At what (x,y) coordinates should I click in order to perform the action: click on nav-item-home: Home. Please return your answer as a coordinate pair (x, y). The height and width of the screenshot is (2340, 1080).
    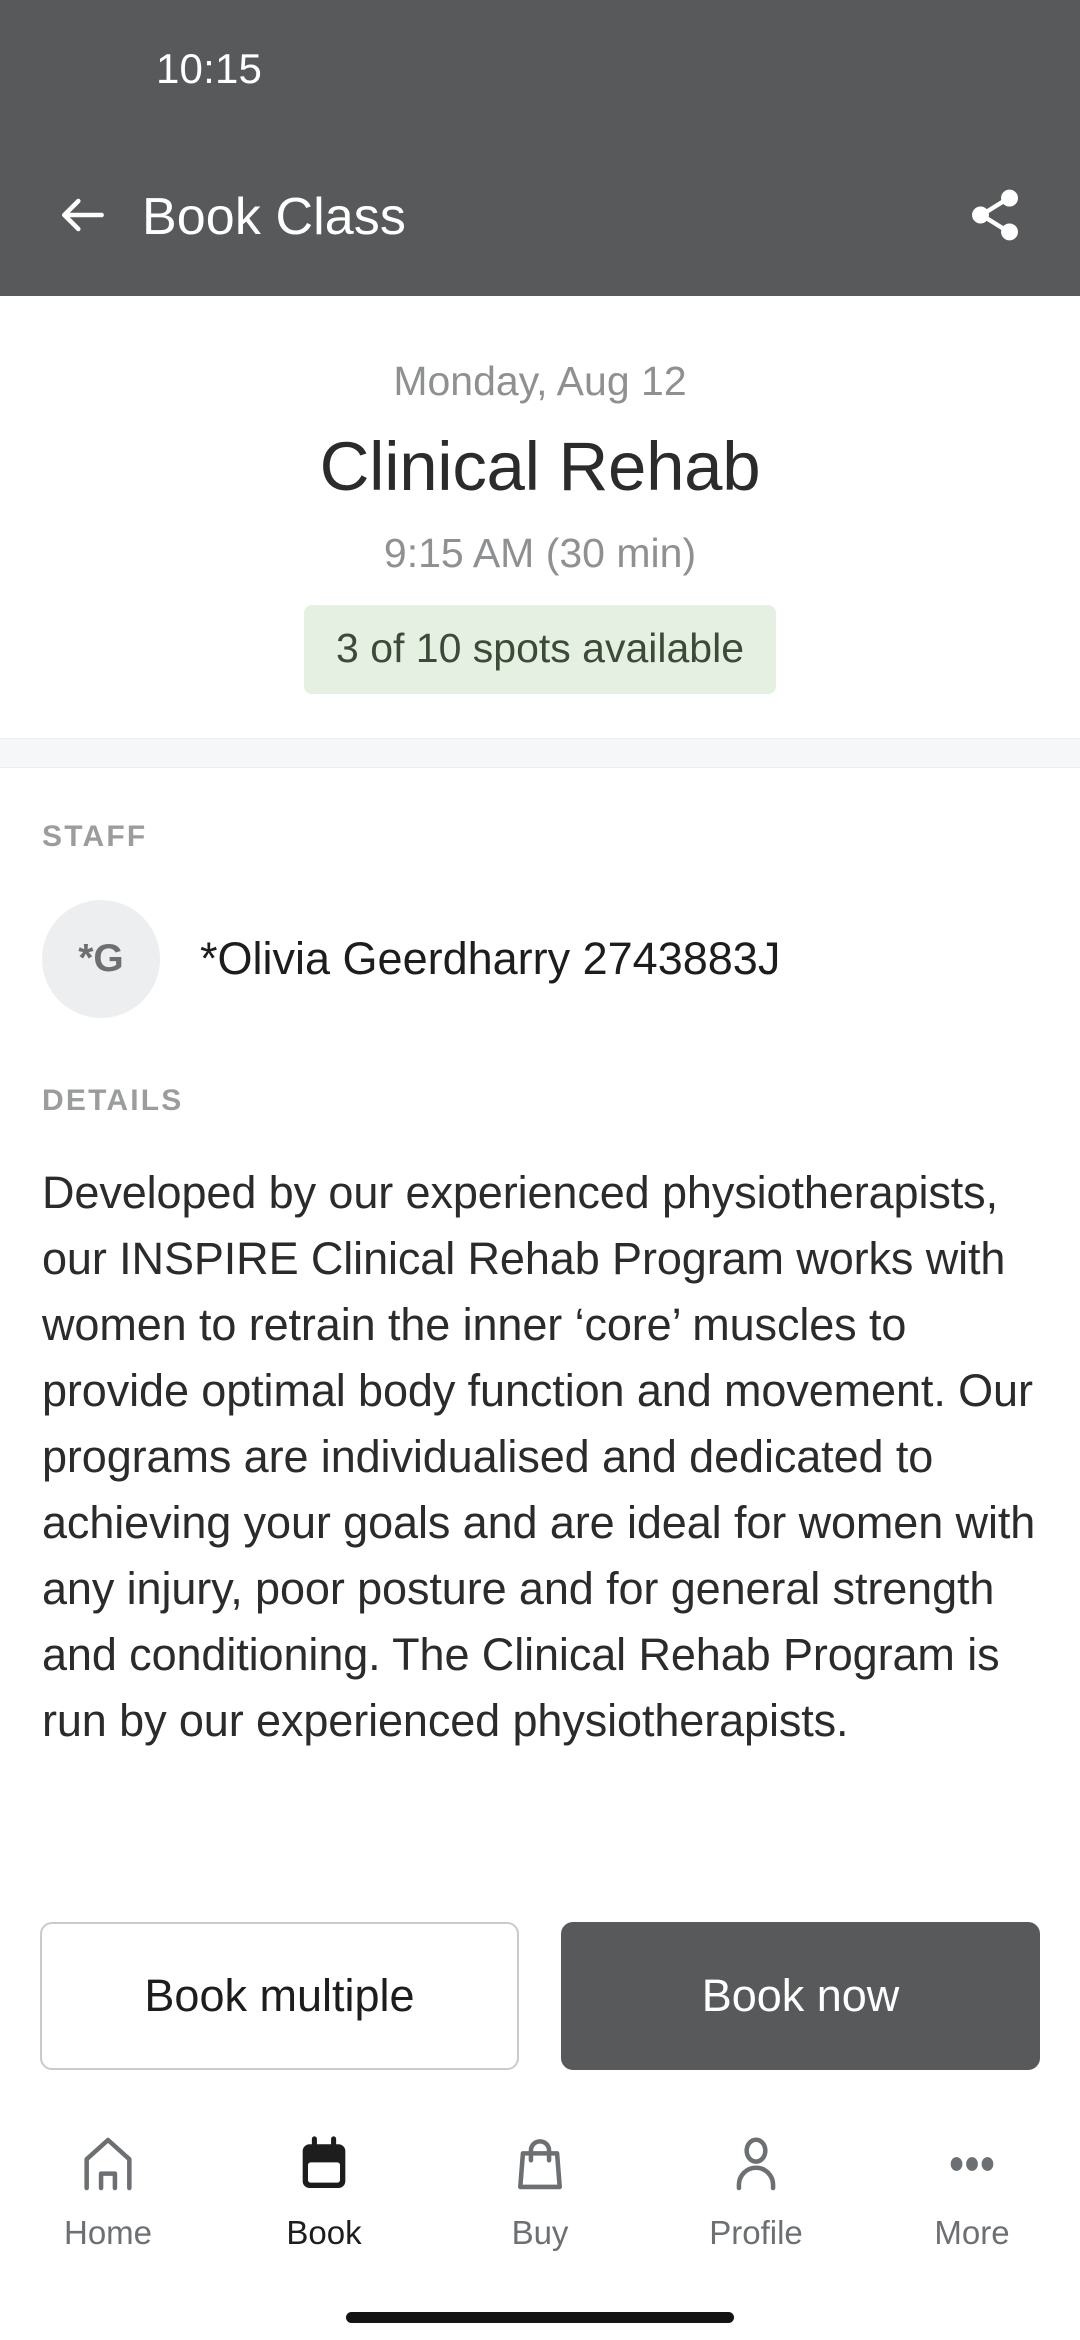
    Looking at the image, I should click on (108, 2190).